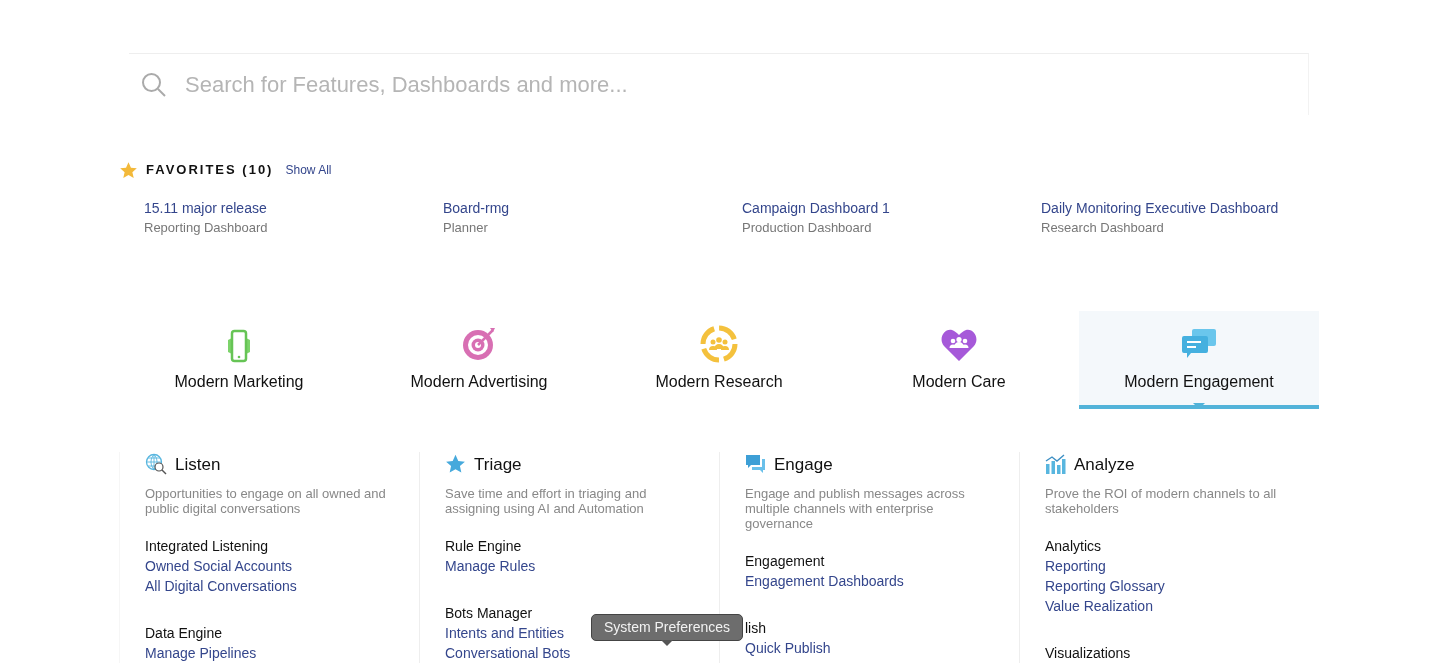 This screenshot has width=1438, height=672. I want to click on menu-link: Reporting, so click(1075, 566).